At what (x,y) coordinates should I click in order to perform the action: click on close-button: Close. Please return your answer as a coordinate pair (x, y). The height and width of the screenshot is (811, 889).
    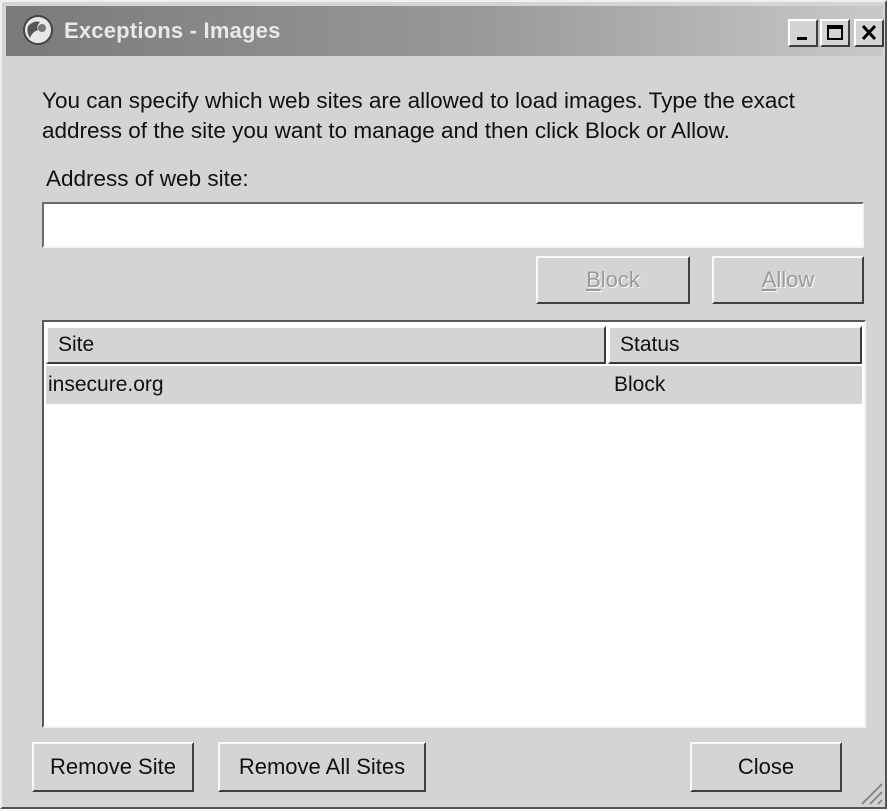
    Looking at the image, I should click on (766, 767).